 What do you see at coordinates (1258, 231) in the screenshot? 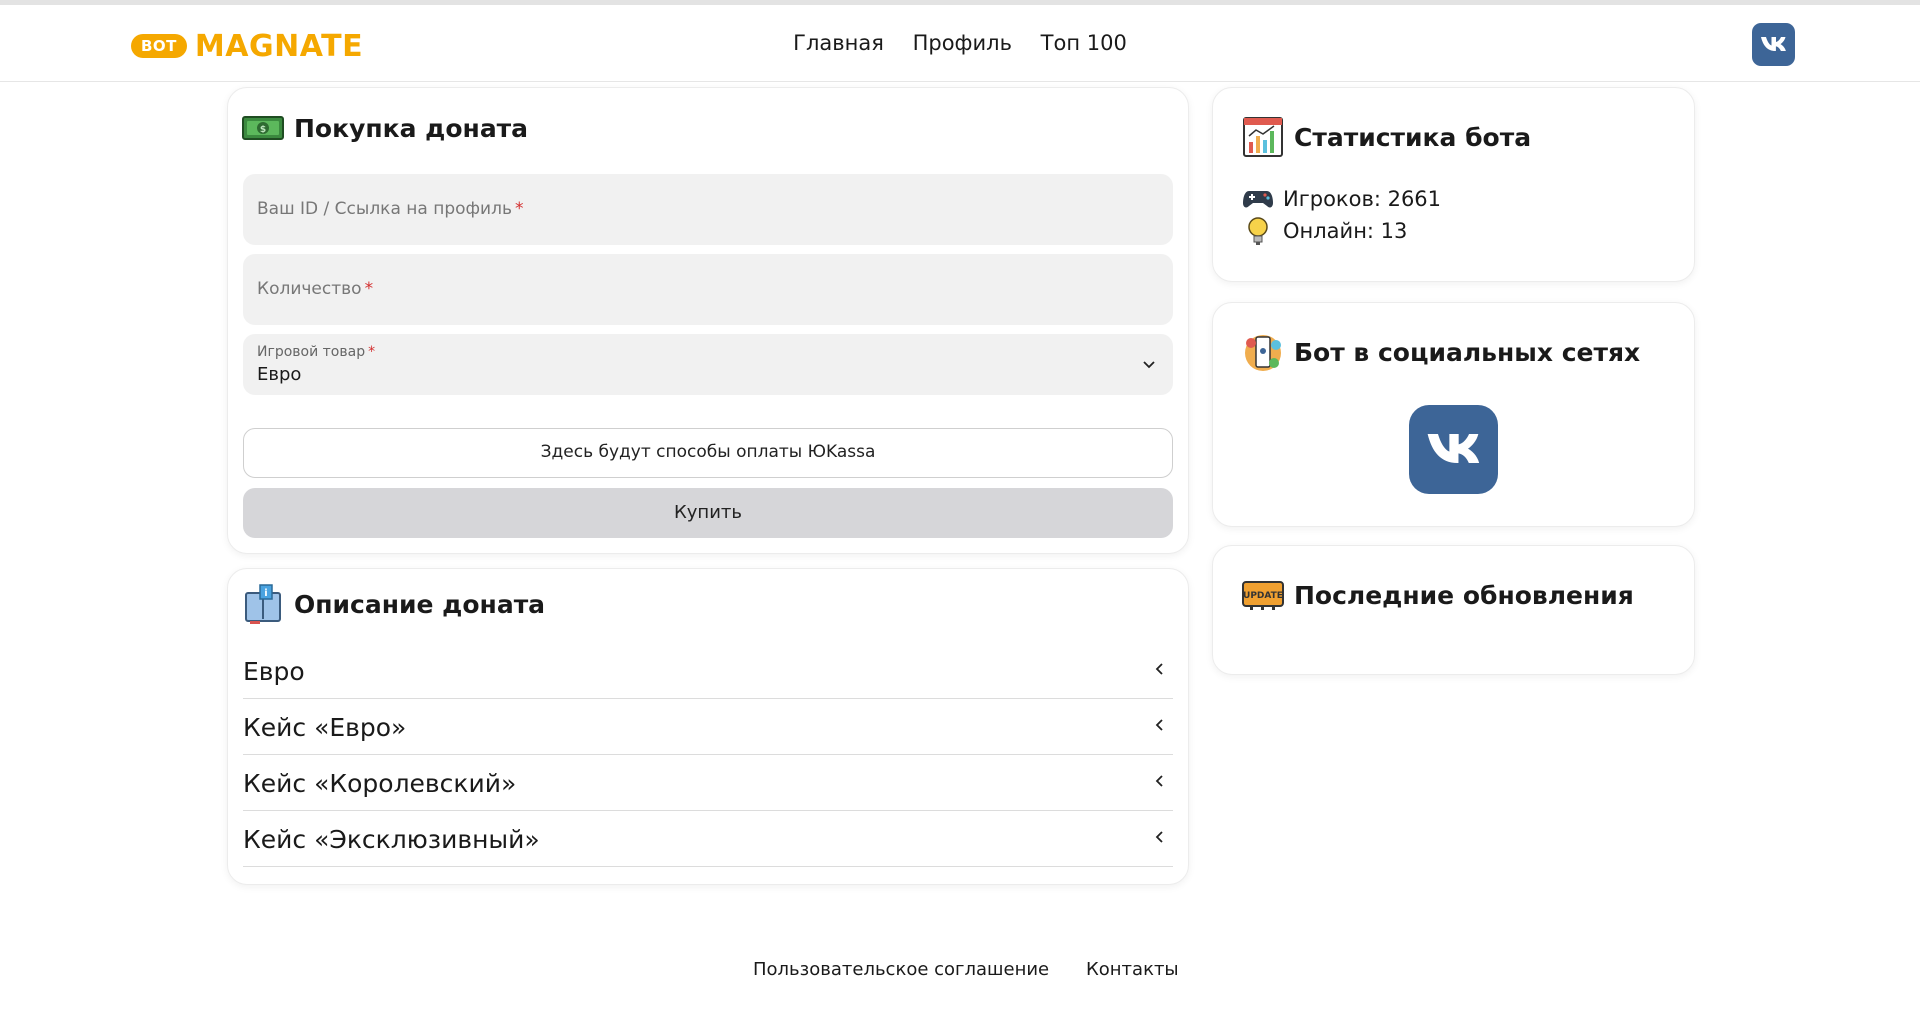
I see `lightbulb-icon` at bounding box center [1258, 231].